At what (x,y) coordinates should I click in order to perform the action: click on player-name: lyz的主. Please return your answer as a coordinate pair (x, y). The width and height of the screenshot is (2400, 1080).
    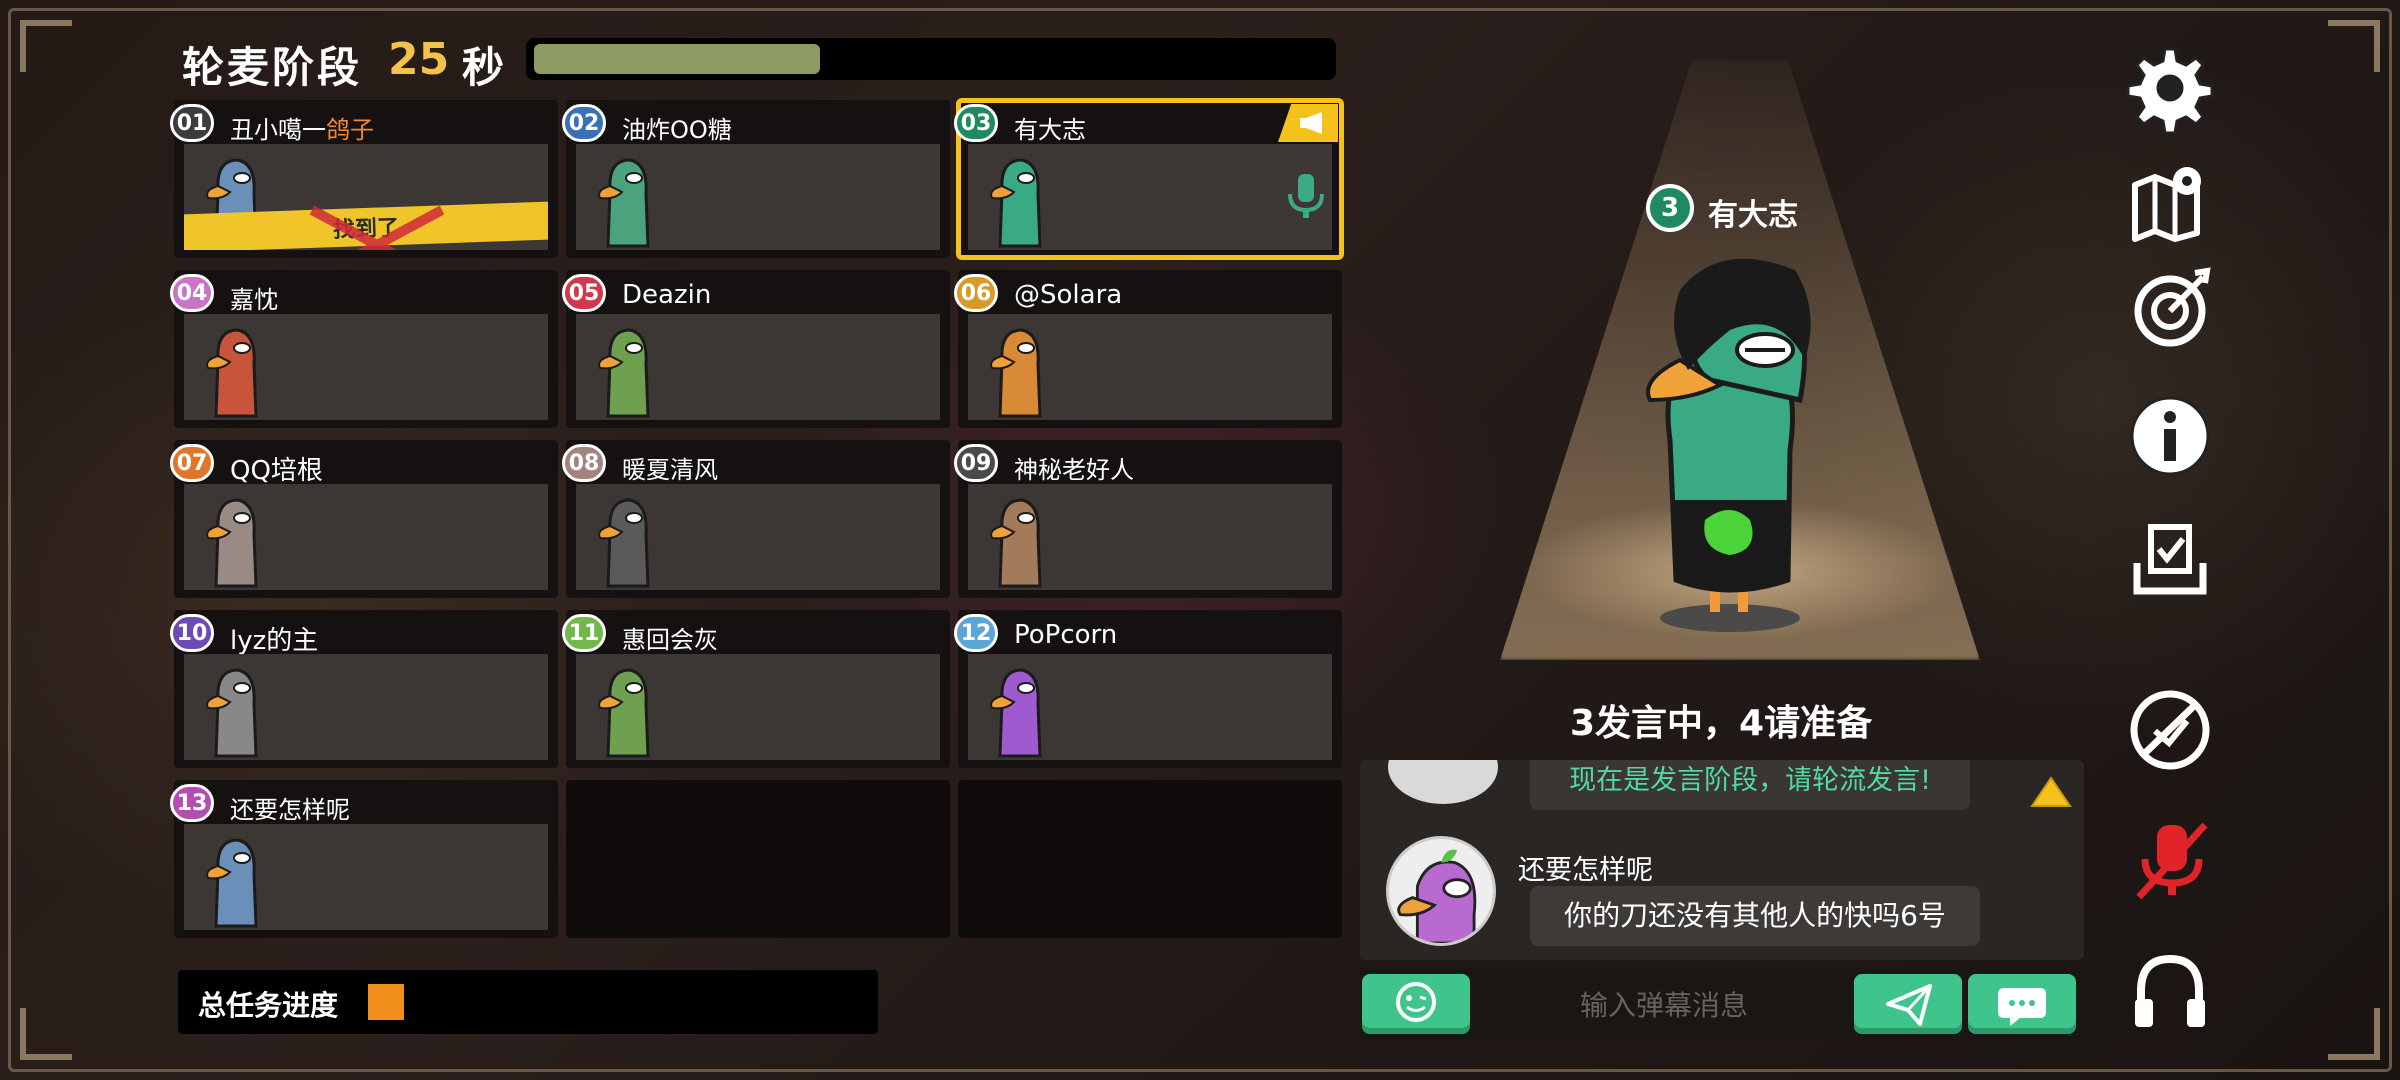
    Looking at the image, I should click on (274, 638).